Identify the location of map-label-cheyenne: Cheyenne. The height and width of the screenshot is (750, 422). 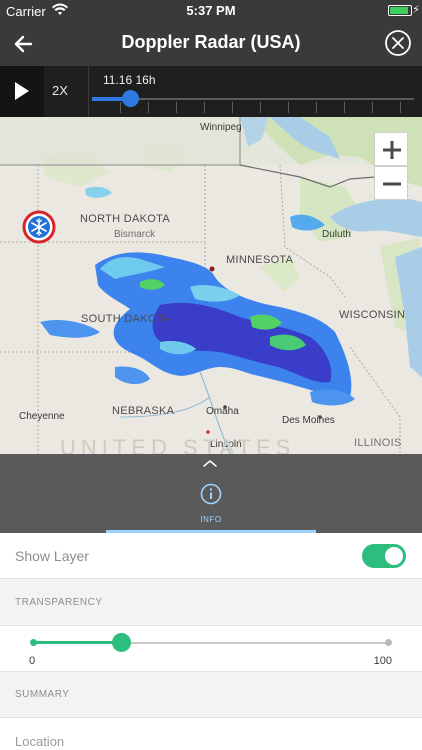
(42, 416).